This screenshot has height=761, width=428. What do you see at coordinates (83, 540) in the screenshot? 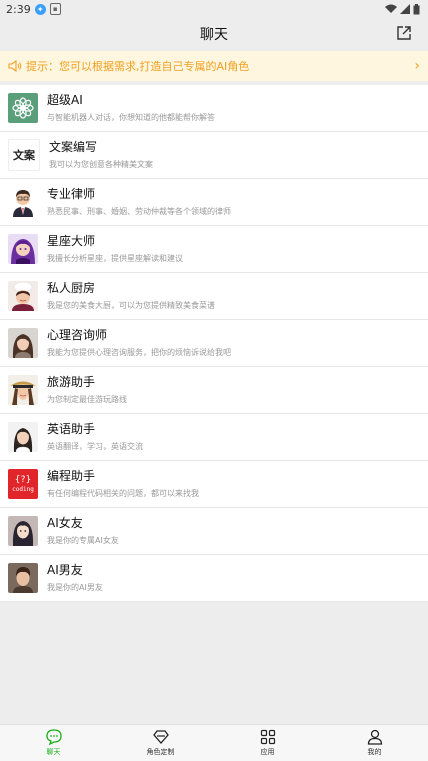
I see `item-desc: 我是你的专属AI女友` at bounding box center [83, 540].